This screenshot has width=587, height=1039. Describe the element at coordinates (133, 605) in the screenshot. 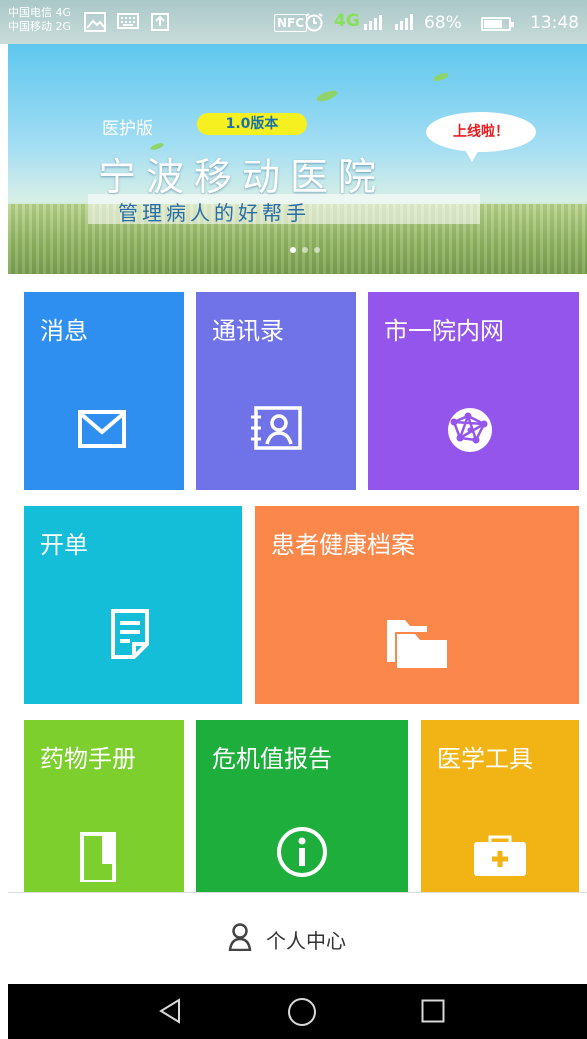

I see `tile-order: 开单` at that location.